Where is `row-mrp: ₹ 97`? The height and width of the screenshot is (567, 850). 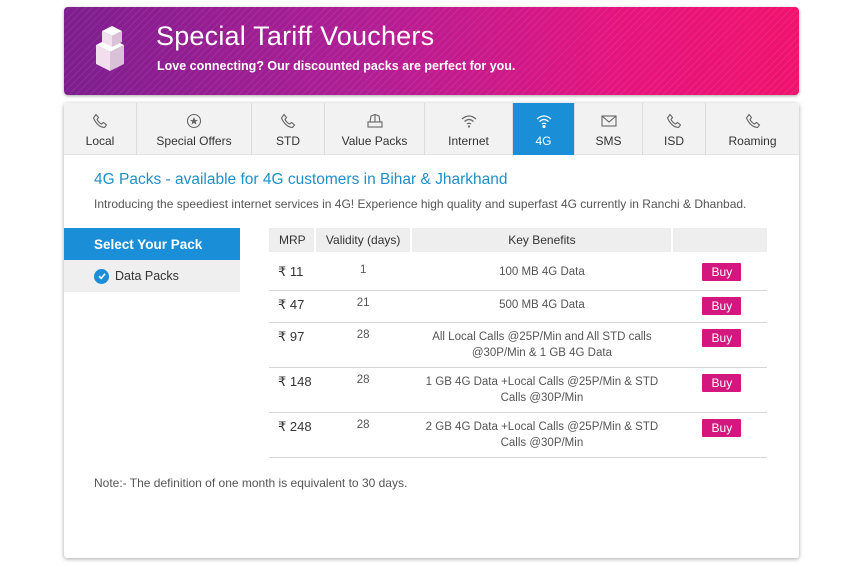 row-mrp: ₹ 97 is located at coordinates (291, 336).